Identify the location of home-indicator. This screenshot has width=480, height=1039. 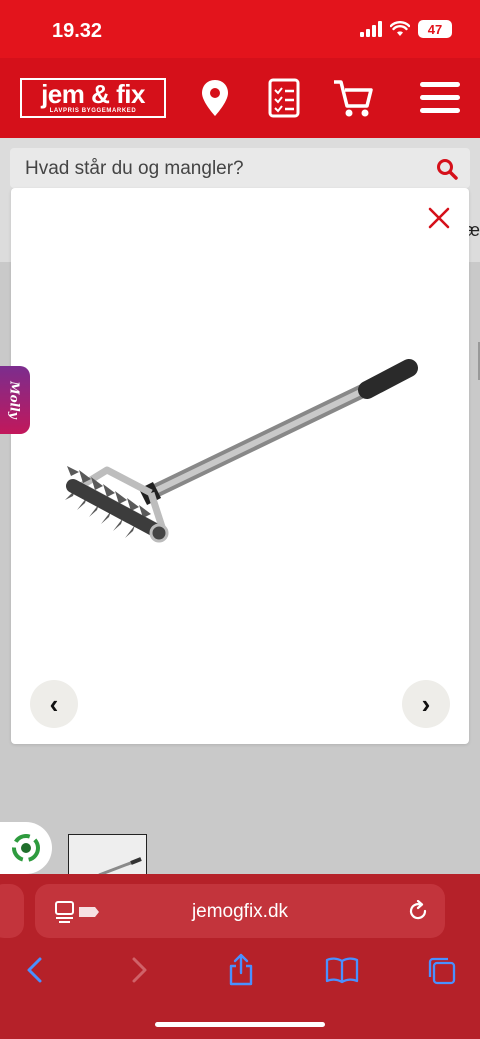
(240, 1024).